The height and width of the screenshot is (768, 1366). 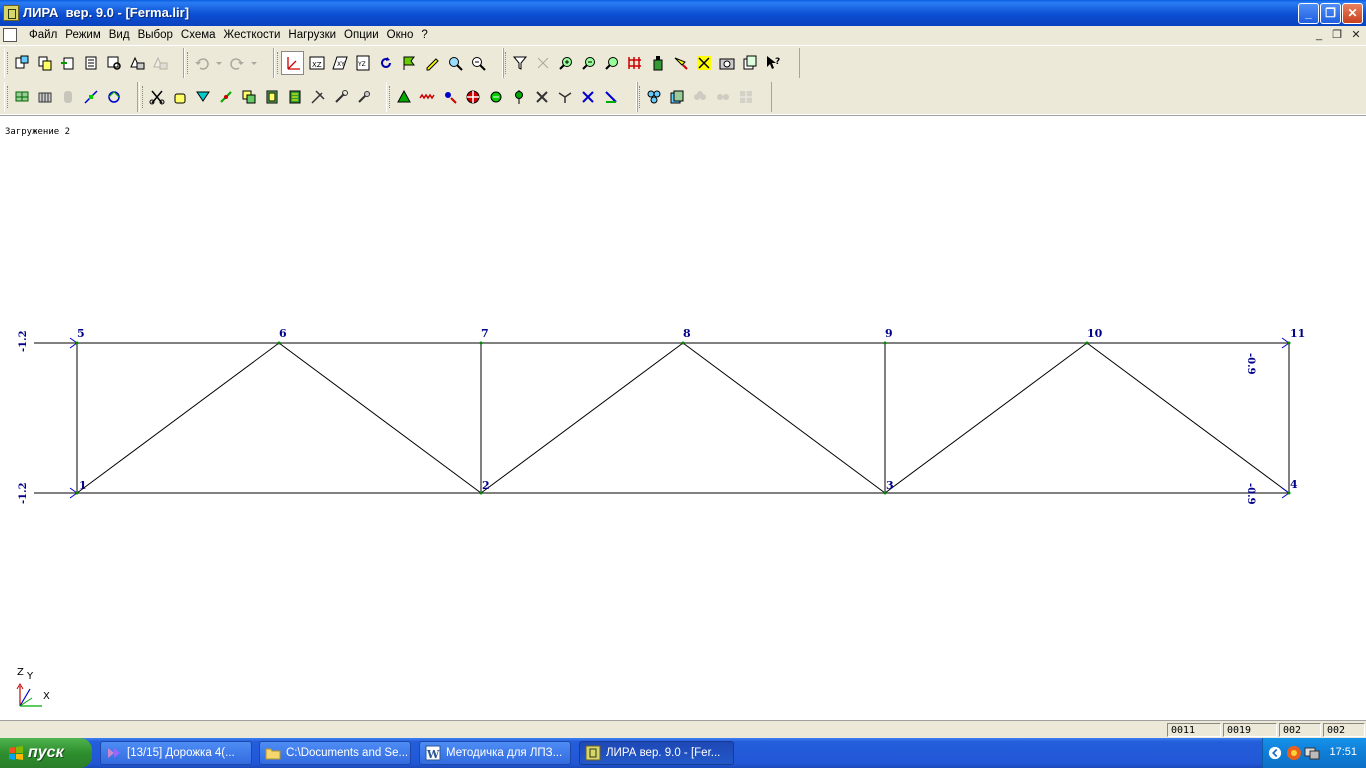 What do you see at coordinates (44, 63) in the screenshot?
I see `copy-file-icon` at bounding box center [44, 63].